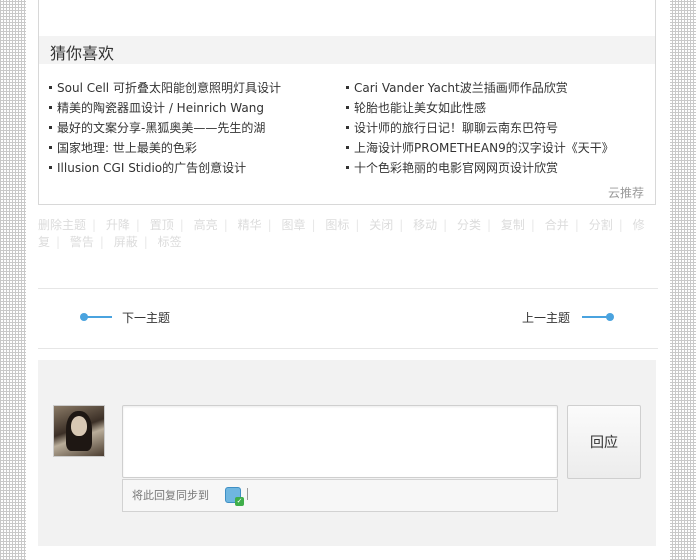  Describe the element at coordinates (118, 225) in the screenshot. I see `mod-link: 升降` at that location.